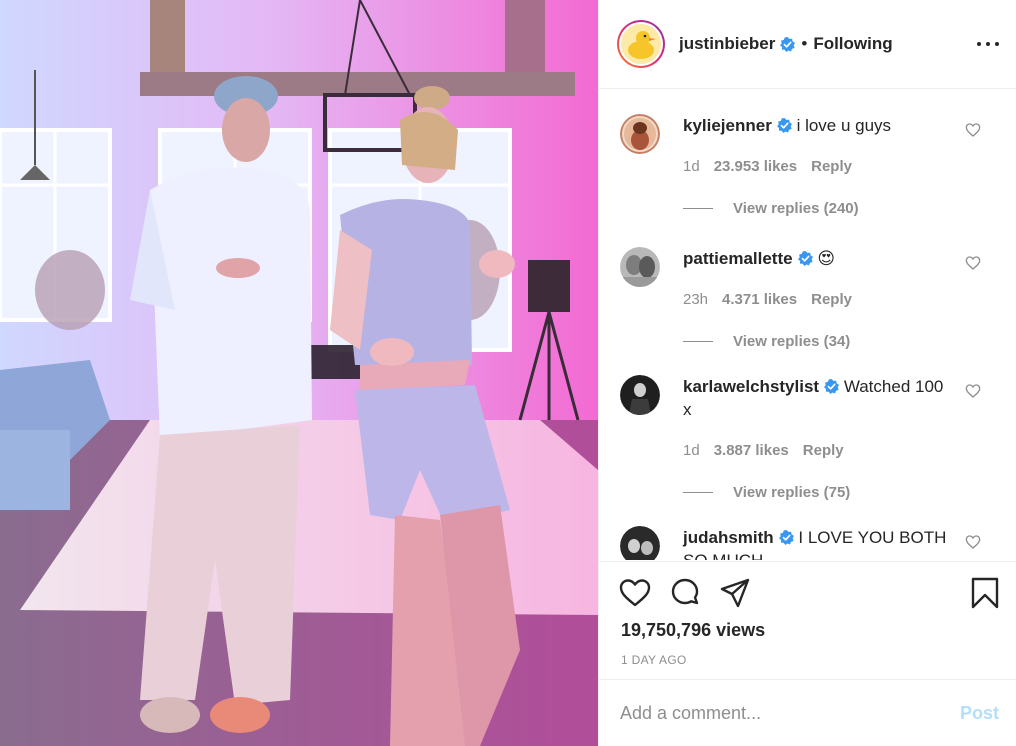 The width and height of the screenshot is (1016, 746). I want to click on author-avatar, so click(641, 44).